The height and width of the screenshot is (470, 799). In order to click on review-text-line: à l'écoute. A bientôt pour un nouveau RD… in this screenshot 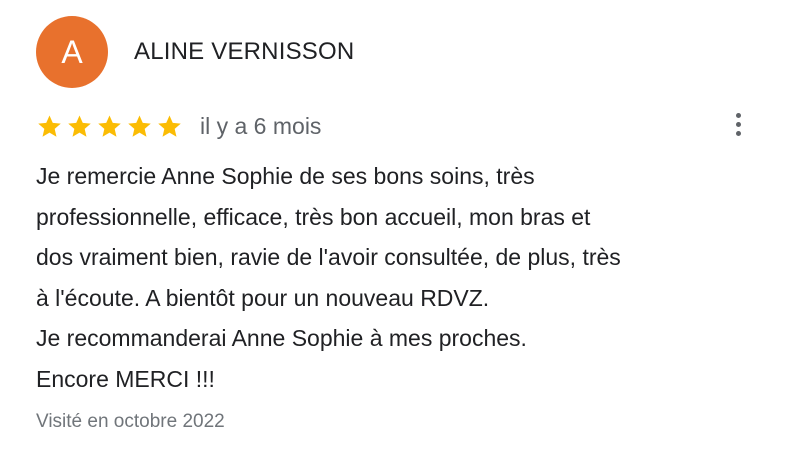, I will do `click(263, 297)`.